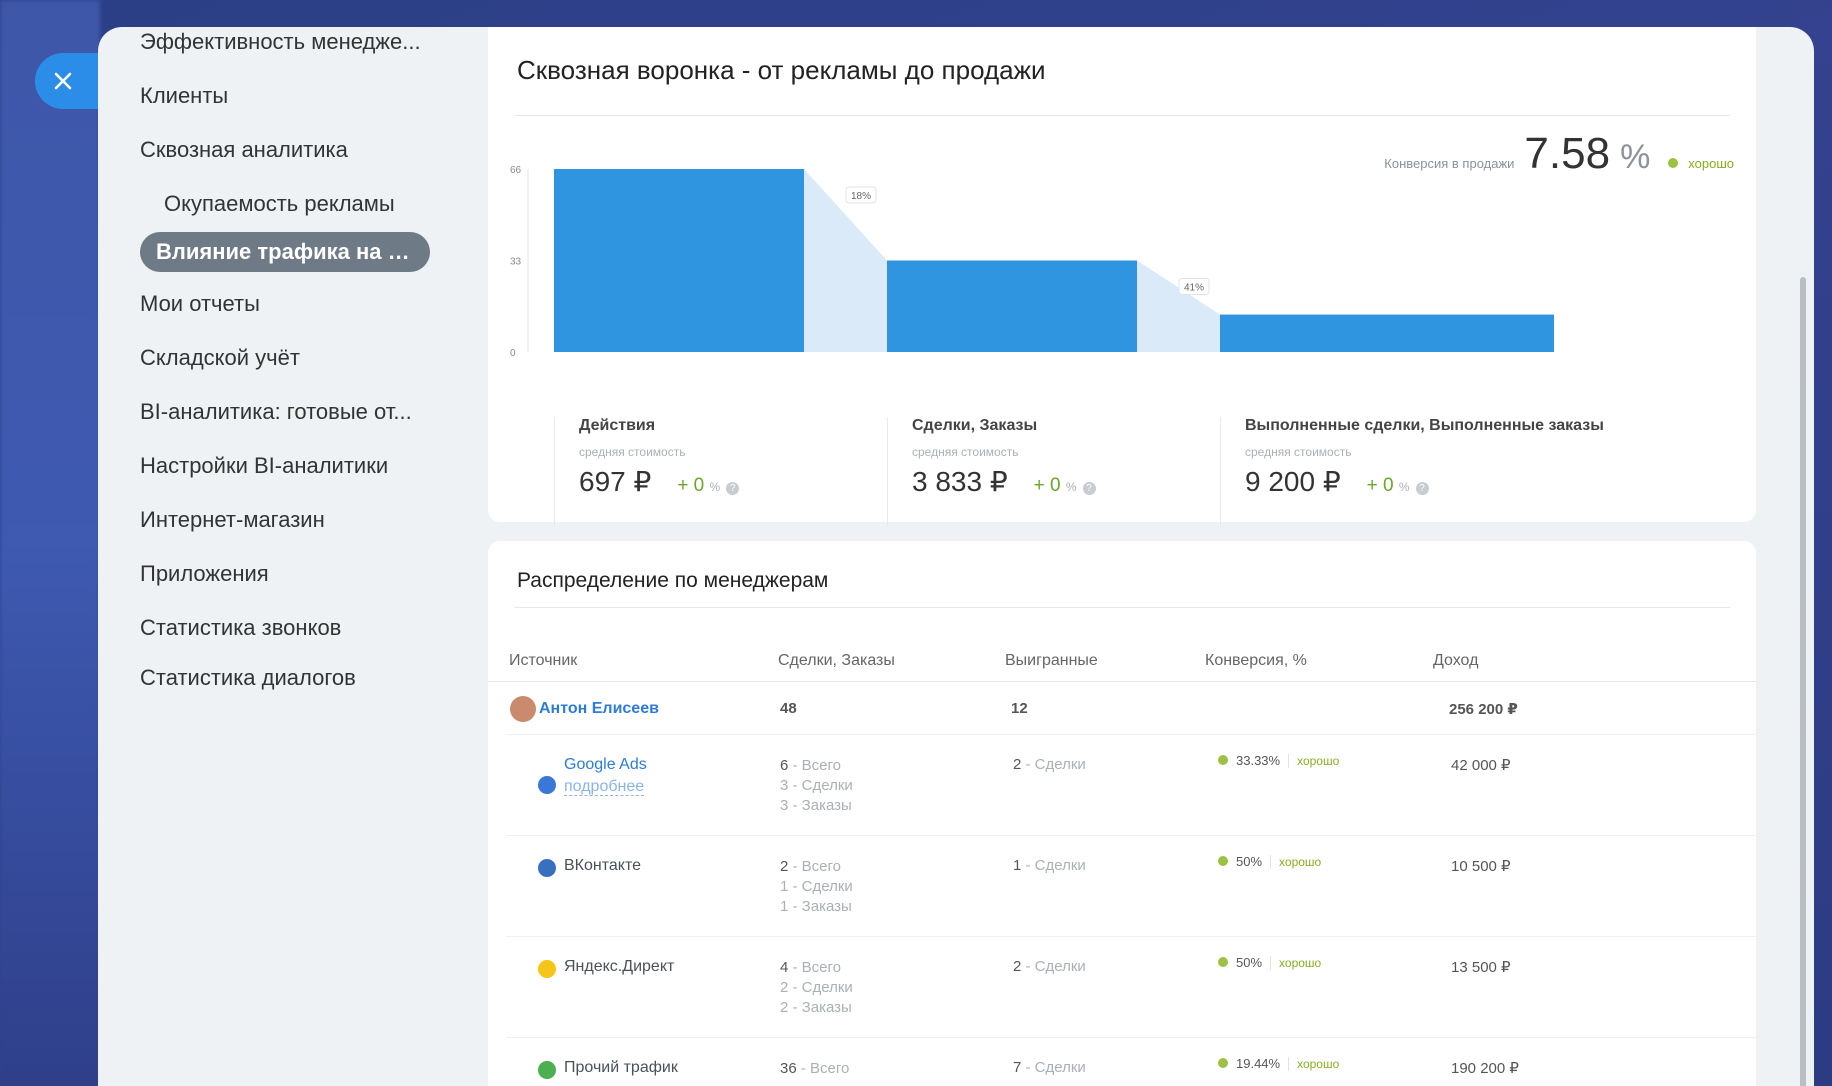 The image size is (1832, 1086). Describe the element at coordinates (220, 358) in the screenshot. I see `sidebar-item-inventory: Складской учёт` at that location.